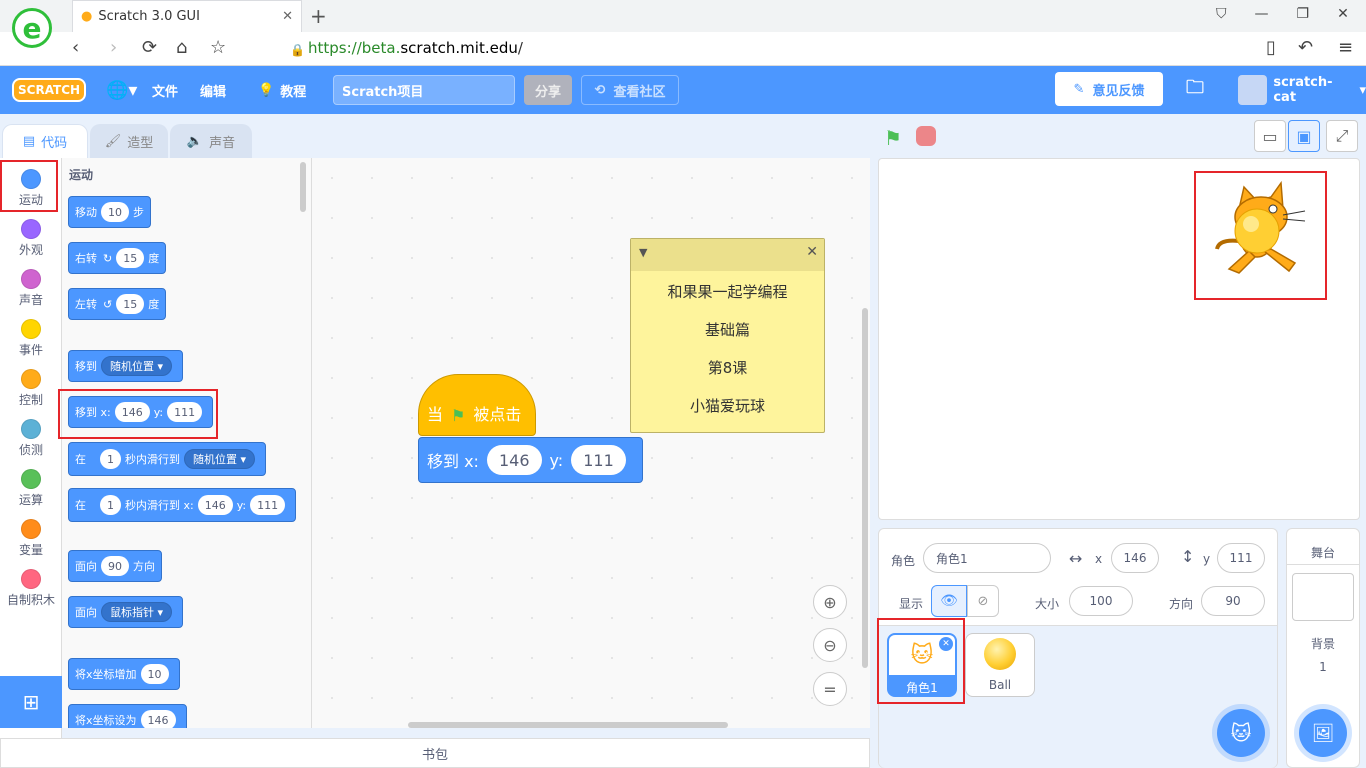 Image resolution: width=1366 pixels, height=768 pixels. What do you see at coordinates (812, 252) in the screenshot?
I see `close-icon: ✕` at bounding box center [812, 252].